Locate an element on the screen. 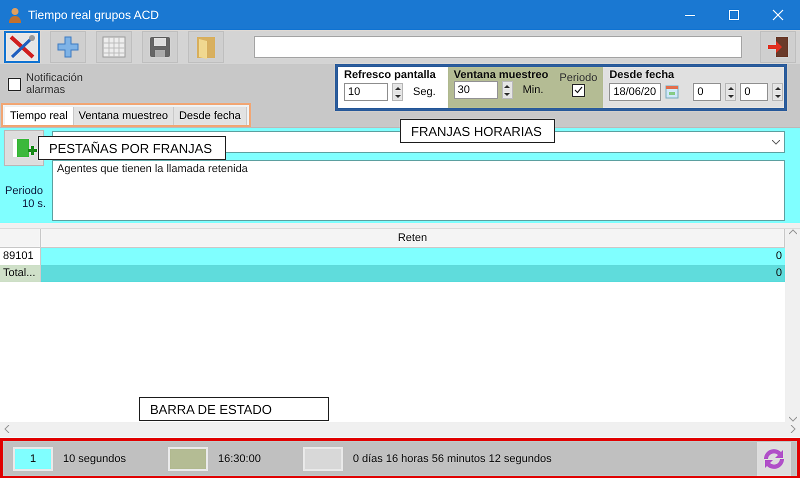  exit-button is located at coordinates (778, 47).